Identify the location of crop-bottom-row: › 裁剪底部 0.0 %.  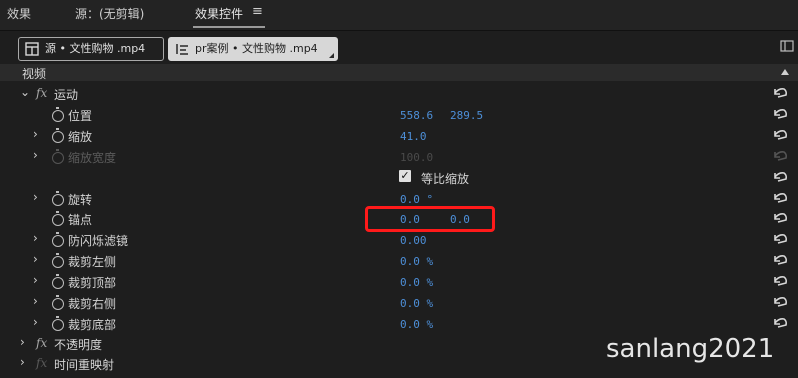
(399, 323).